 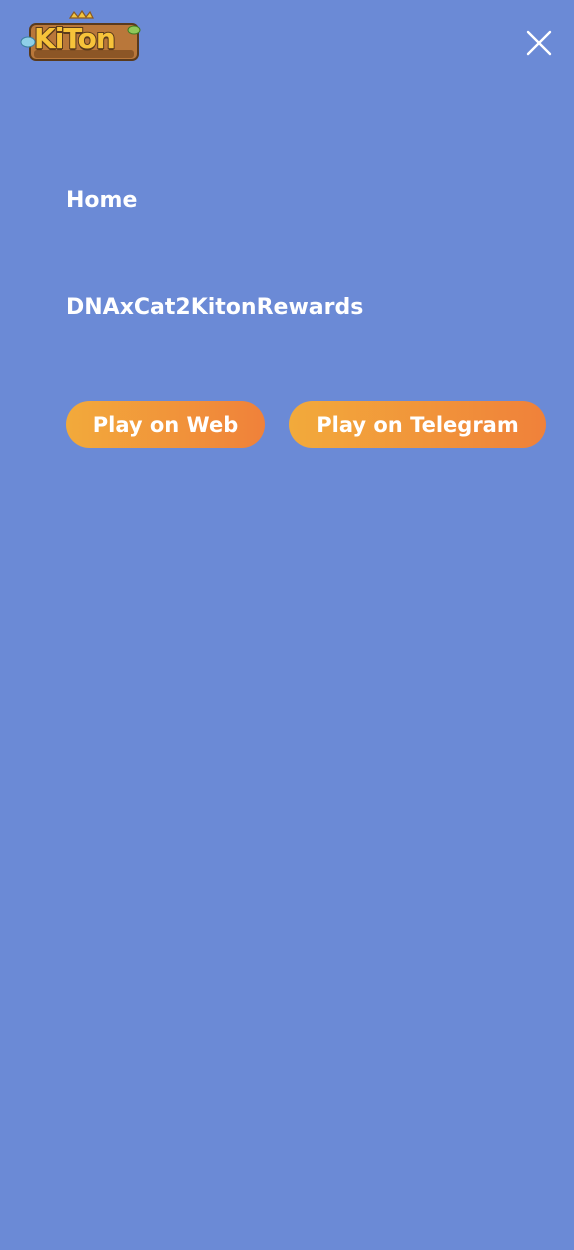 I want to click on nav-link-home: Home, so click(x=101, y=200).